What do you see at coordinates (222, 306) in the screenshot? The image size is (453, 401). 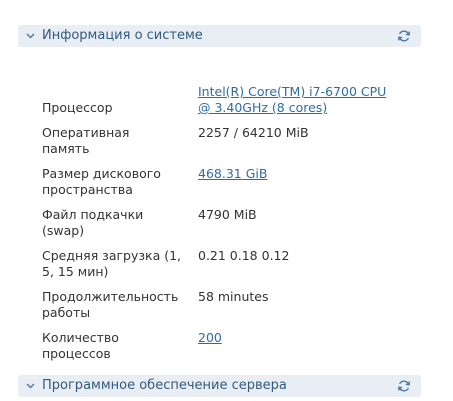 I see `row-uptime: Продолжительность работы 58 minutes` at bounding box center [222, 306].